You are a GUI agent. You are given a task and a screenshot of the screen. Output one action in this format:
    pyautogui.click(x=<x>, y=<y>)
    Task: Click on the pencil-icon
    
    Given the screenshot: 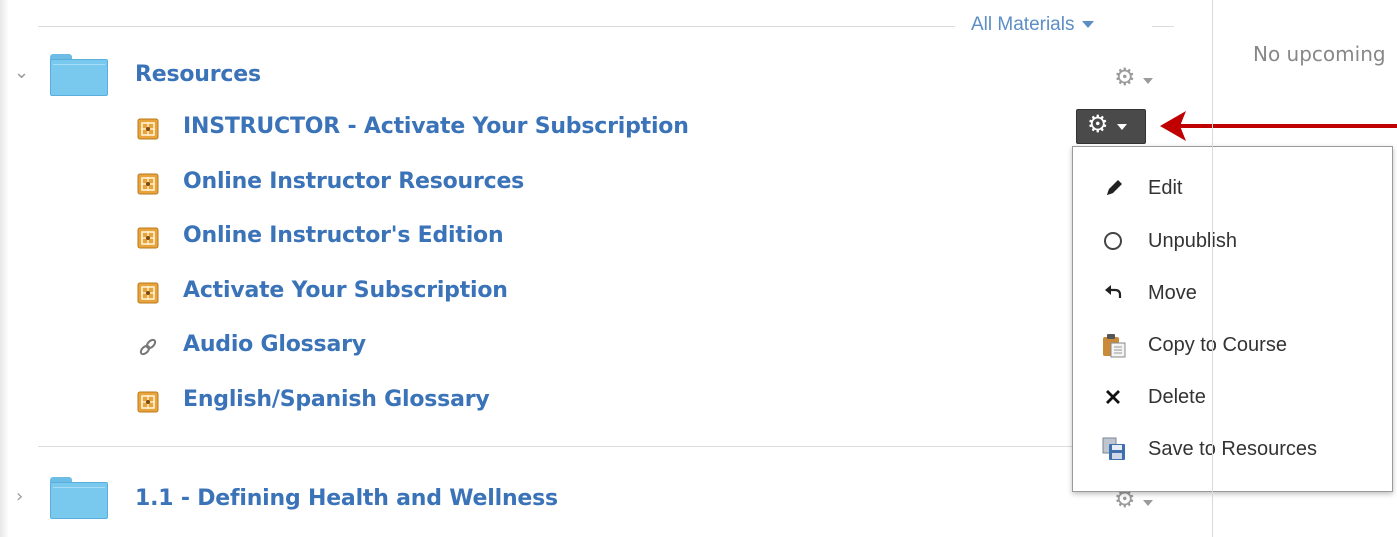 What is the action you would take?
    pyautogui.click(x=1114, y=188)
    